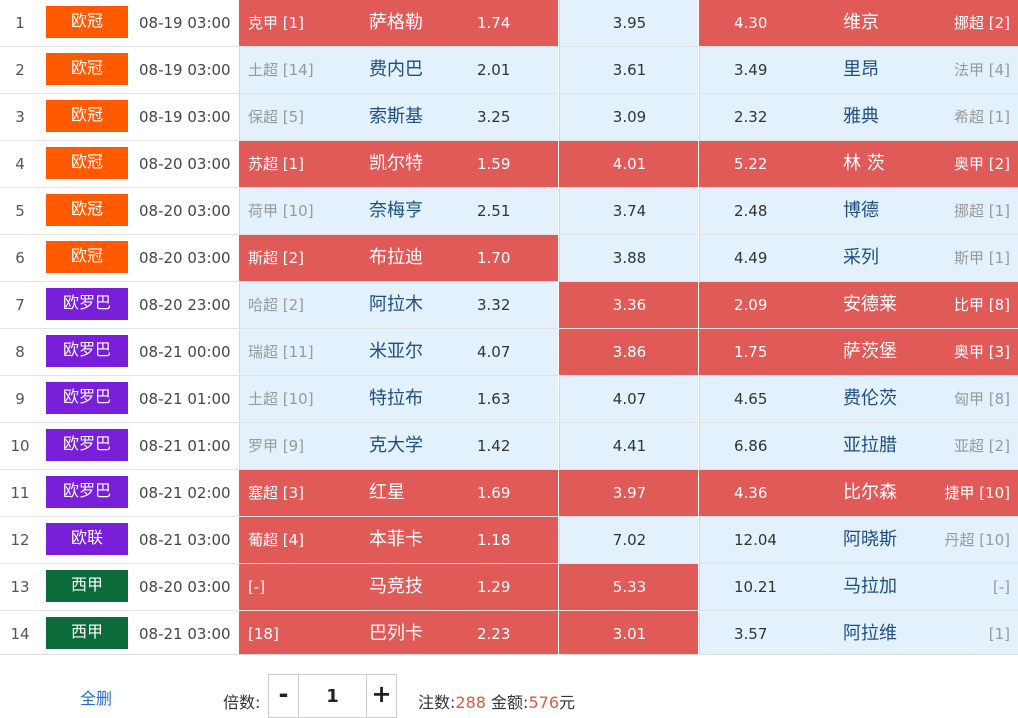 The width and height of the screenshot is (1018, 718). Describe the element at coordinates (858, 399) in the screenshot. I see `away-win-option: 4.65 费伦茨 匈甲 [8]` at that location.